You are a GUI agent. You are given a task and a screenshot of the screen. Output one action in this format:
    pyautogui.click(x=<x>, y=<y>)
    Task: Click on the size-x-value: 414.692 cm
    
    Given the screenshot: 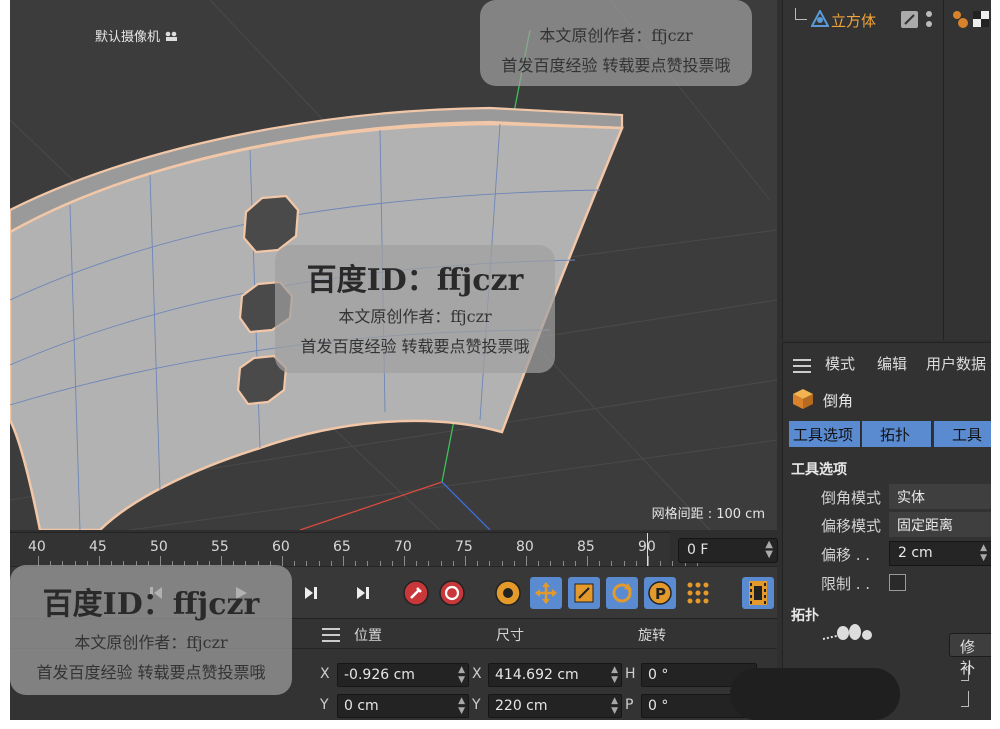 What is the action you would take?
    pyautogui.click(x=537, y=675)
    